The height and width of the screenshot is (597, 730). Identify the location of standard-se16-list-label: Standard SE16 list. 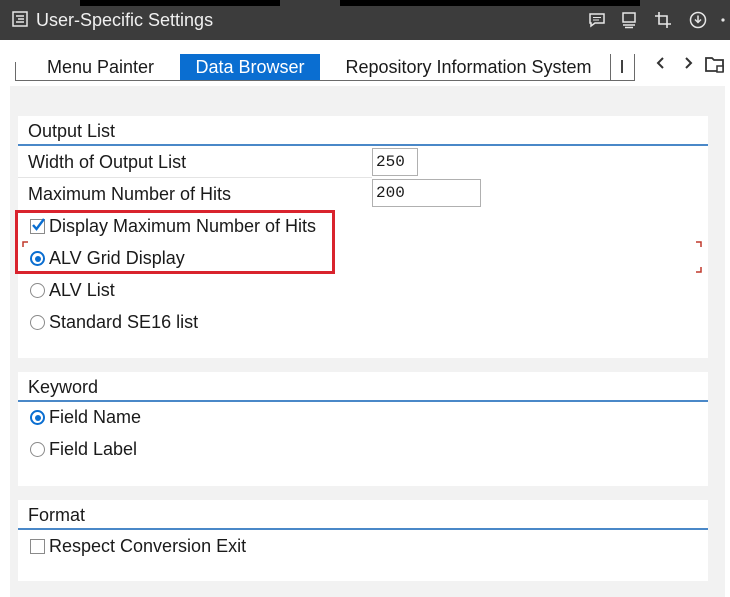
(124, 322).